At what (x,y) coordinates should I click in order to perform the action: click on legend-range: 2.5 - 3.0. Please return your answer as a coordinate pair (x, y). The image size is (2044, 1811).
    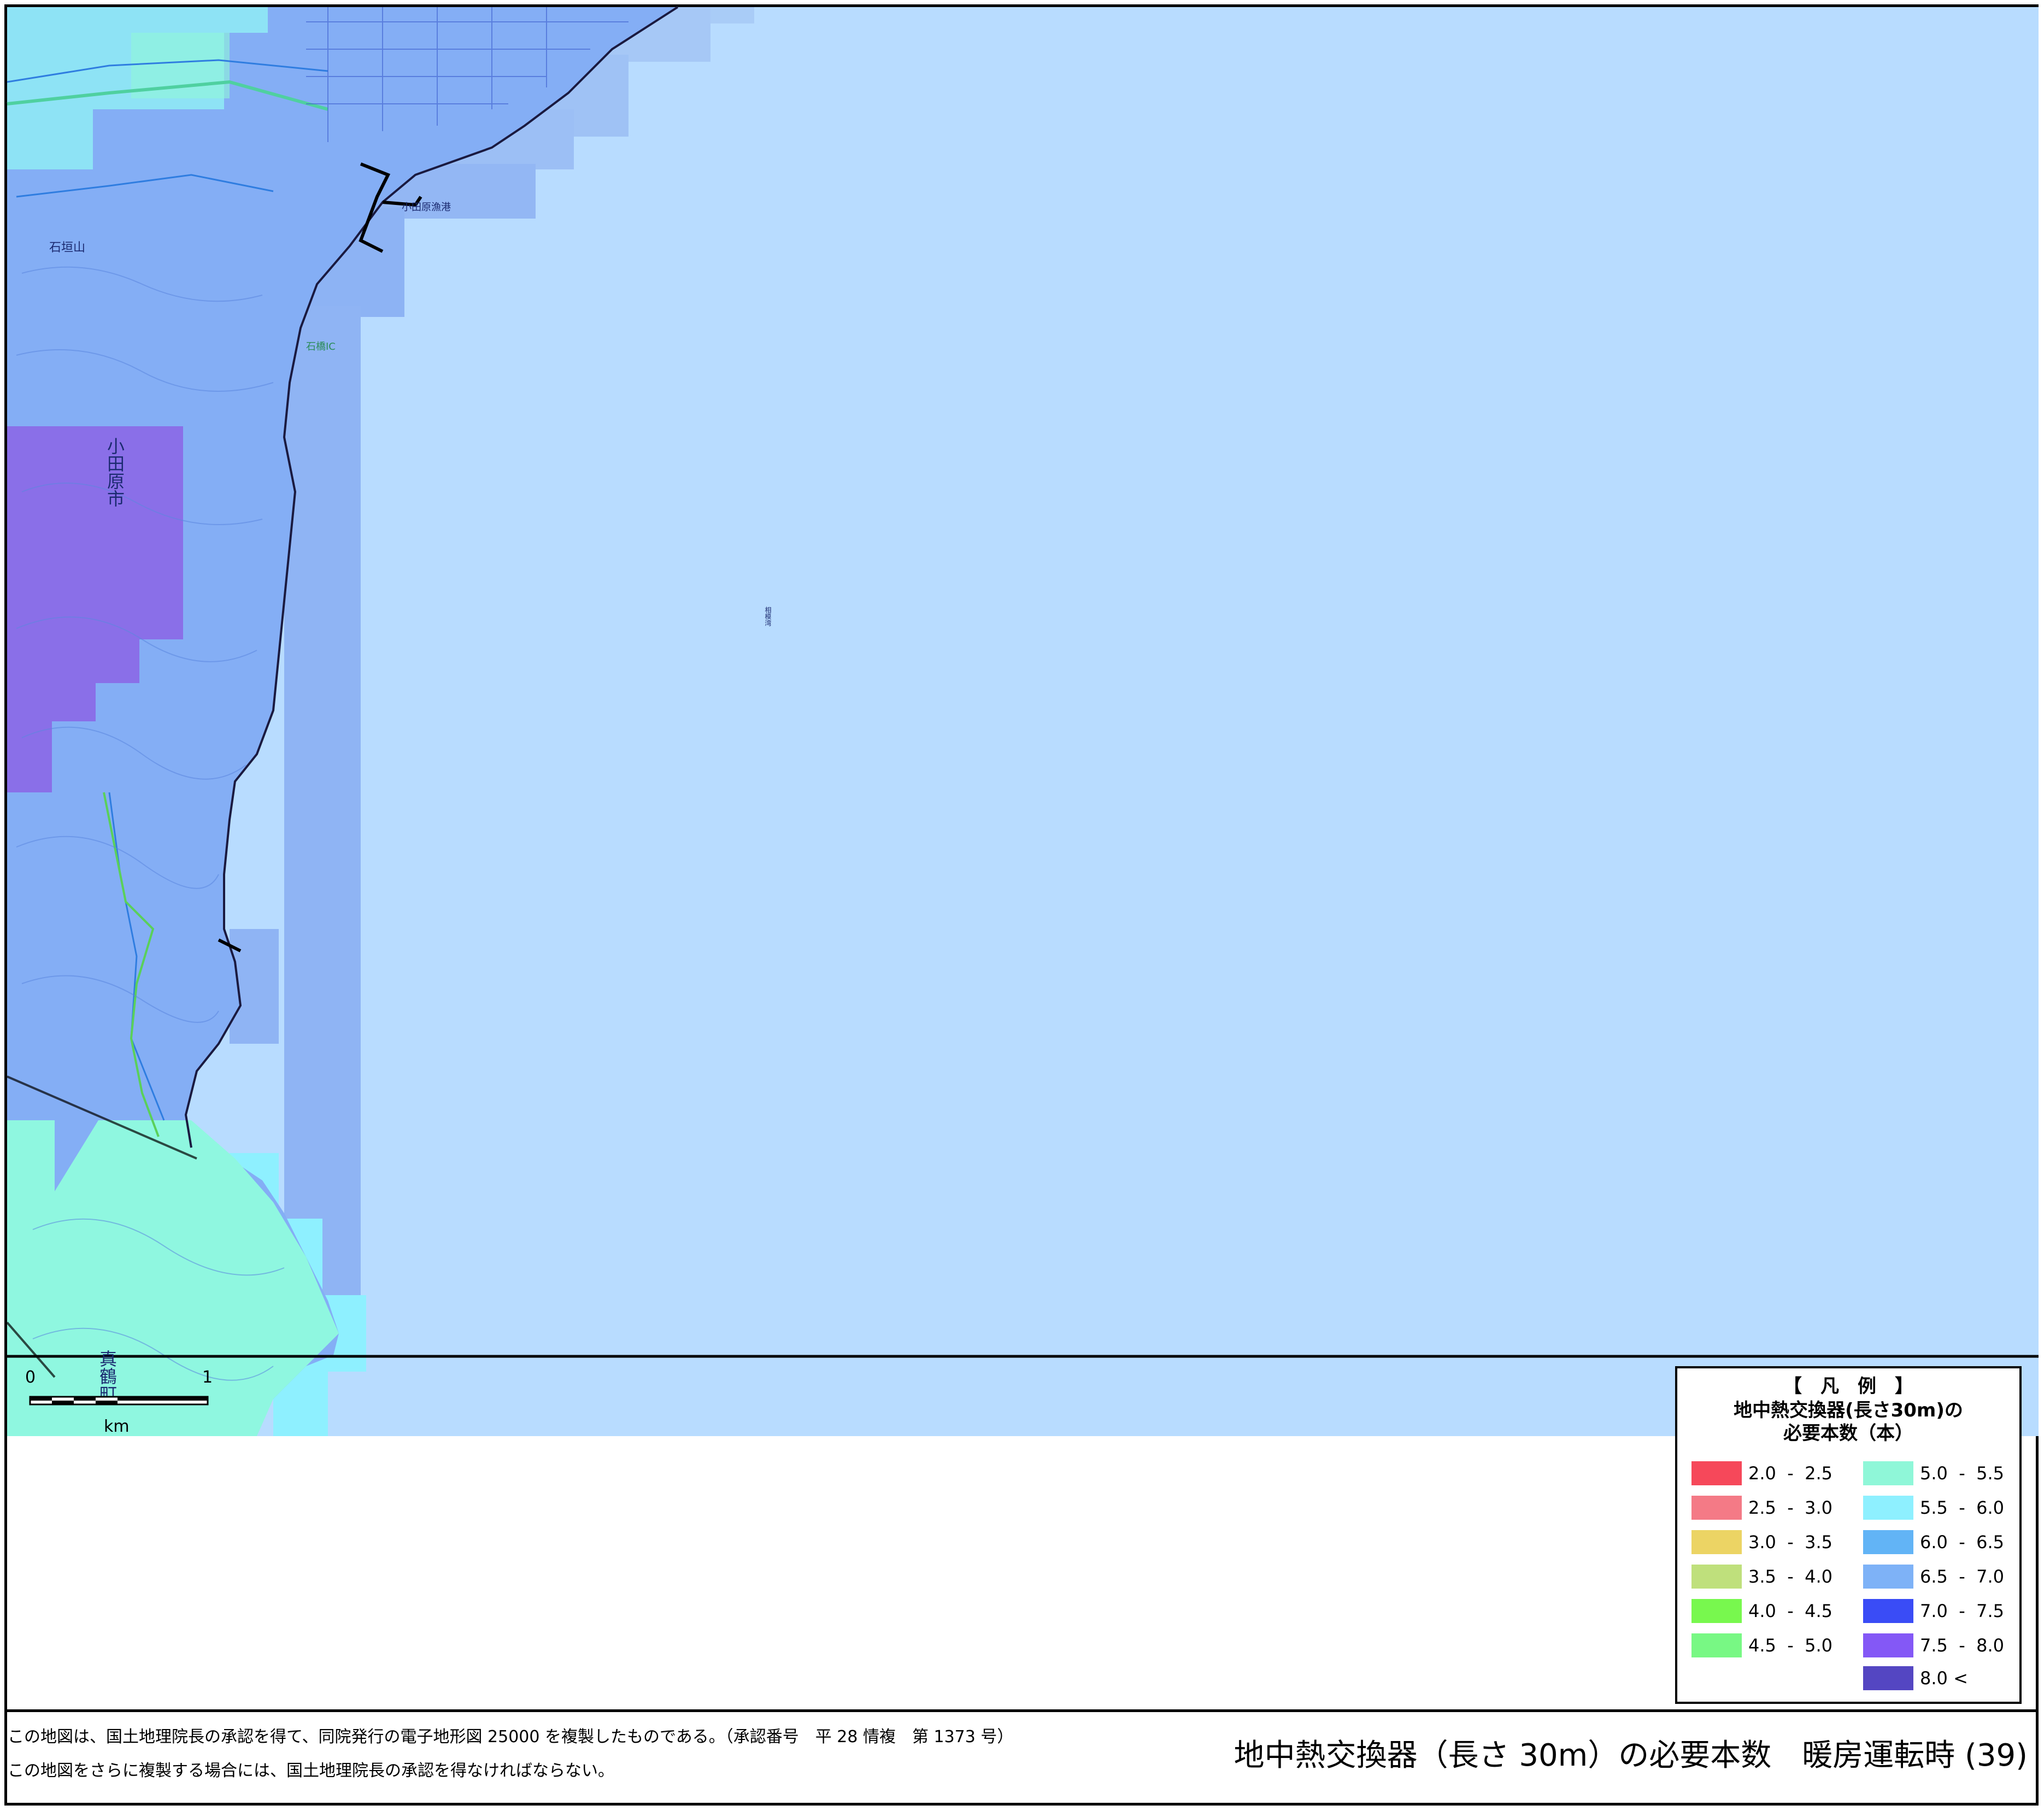
    Looking at the image, I should click on (1790, 1508).